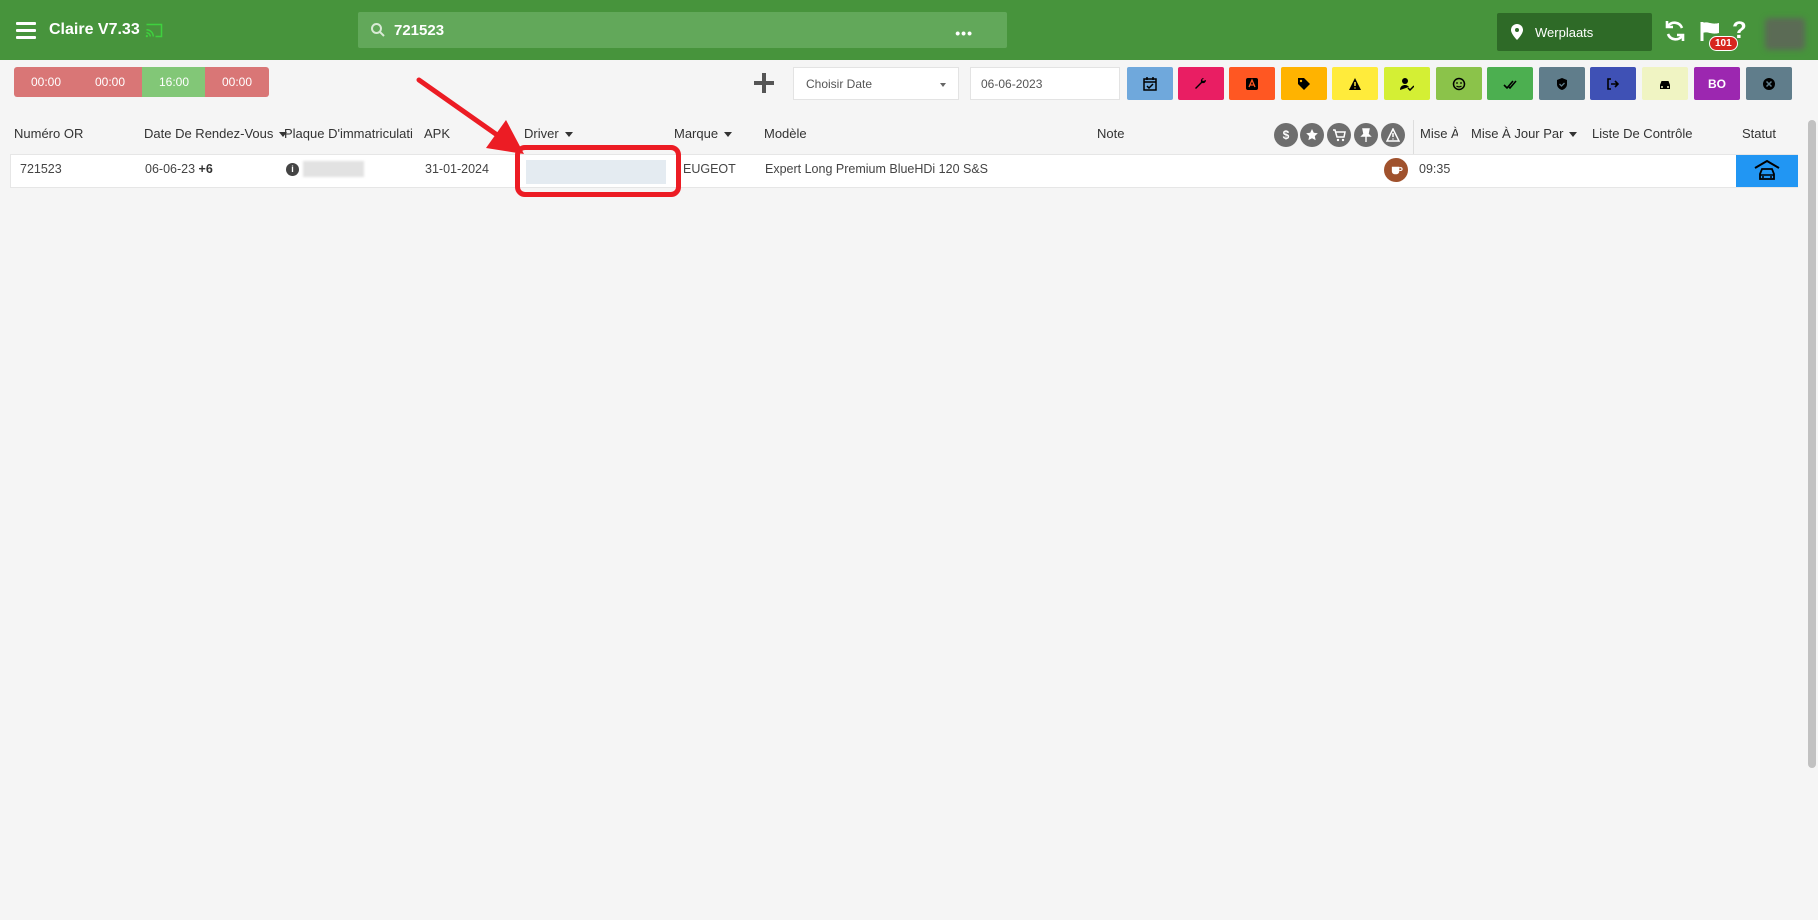 This screenshot has height=920, width=1818. What do you see at coordinates (437, 133) in the screenshot?
I see `col-header-apk: APK` at bounding box center [437, 133].